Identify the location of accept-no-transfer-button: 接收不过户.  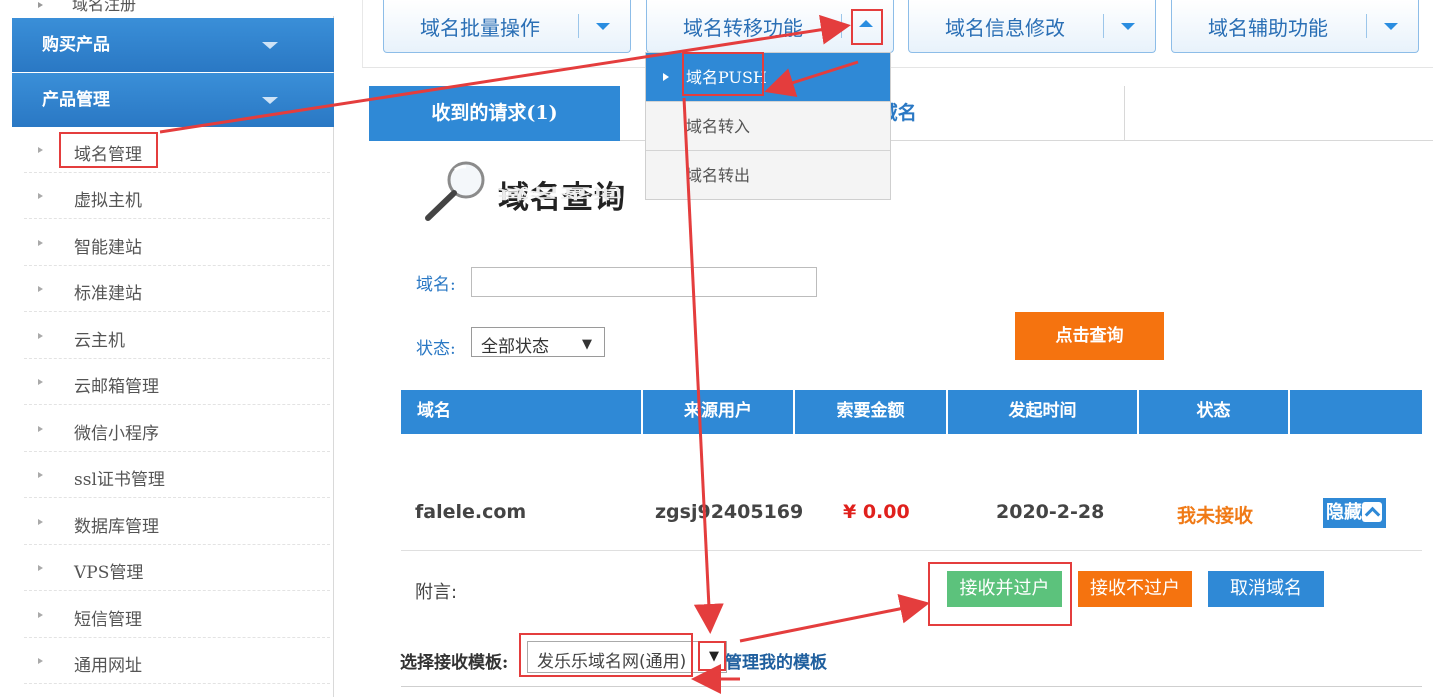
(1135, 589).